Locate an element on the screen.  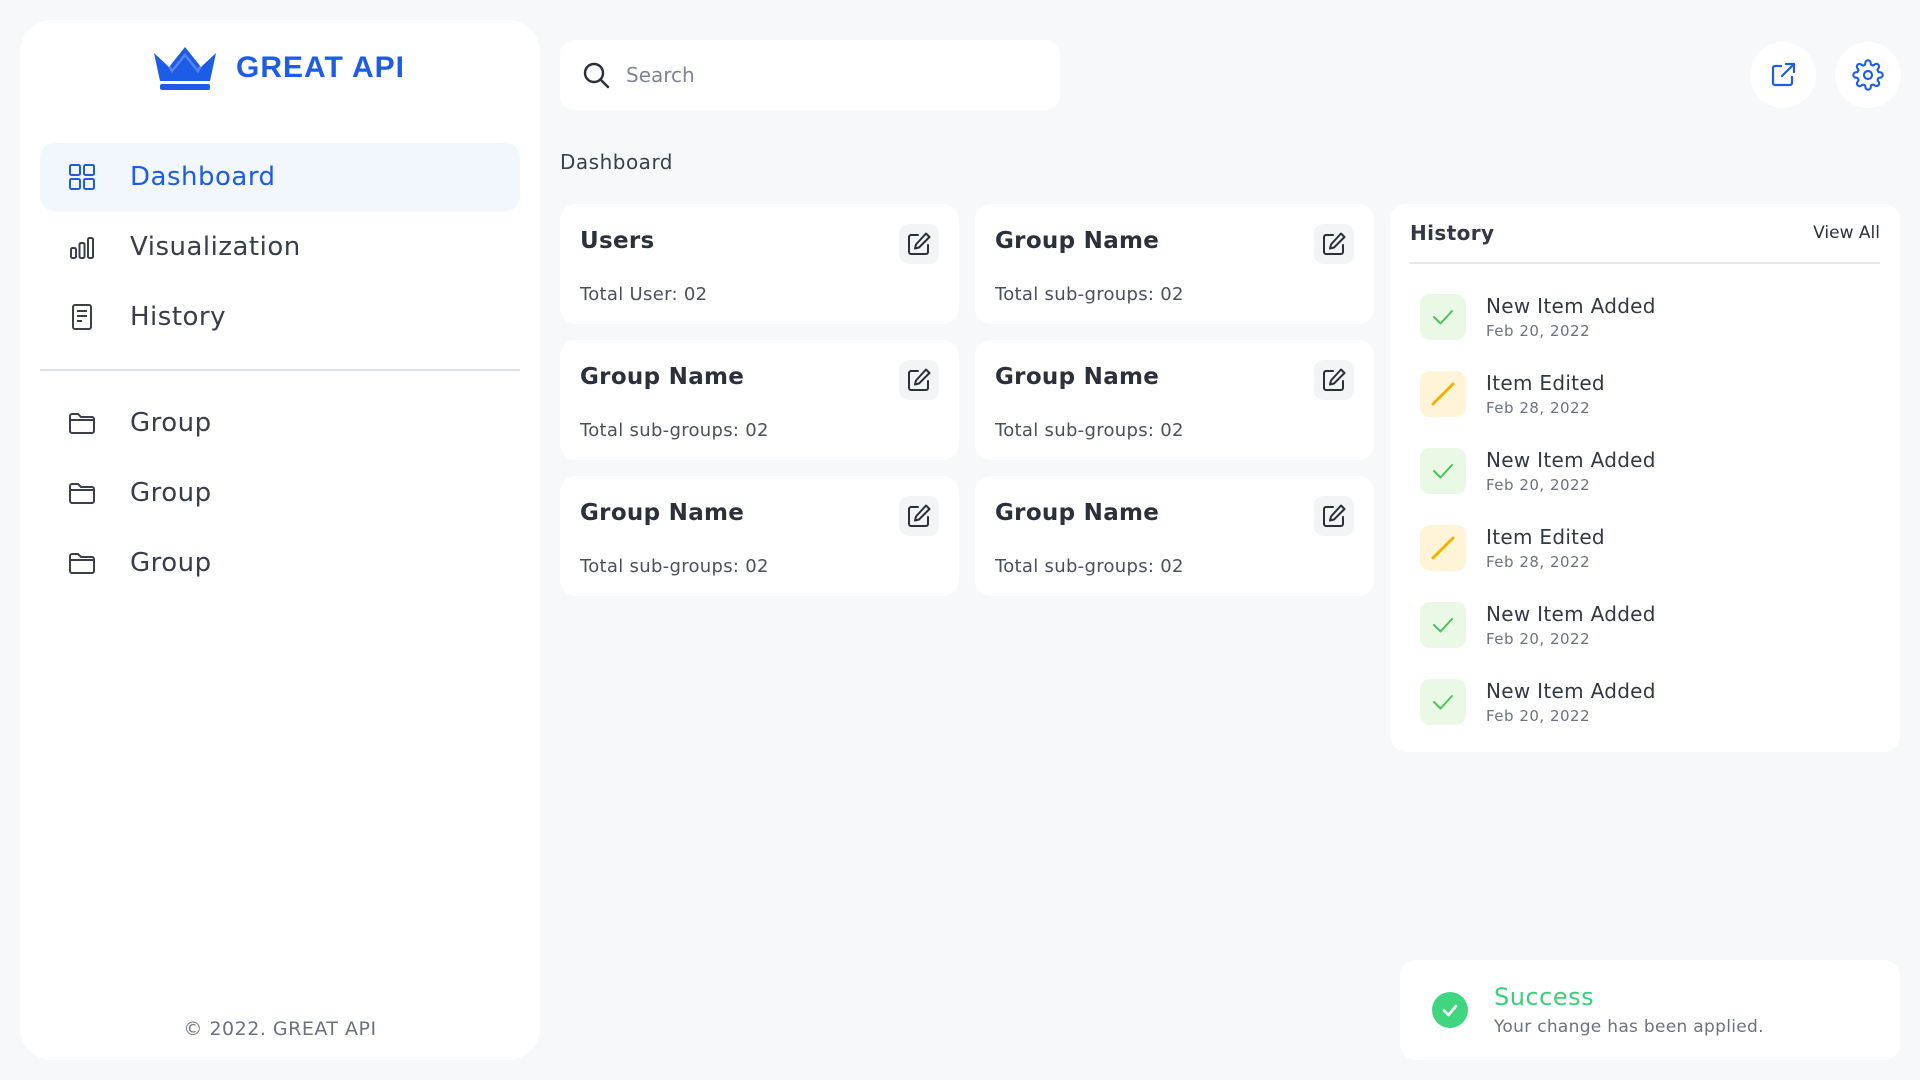
sidebar-item-label: Dashboard is located at coordinates (203, 177).